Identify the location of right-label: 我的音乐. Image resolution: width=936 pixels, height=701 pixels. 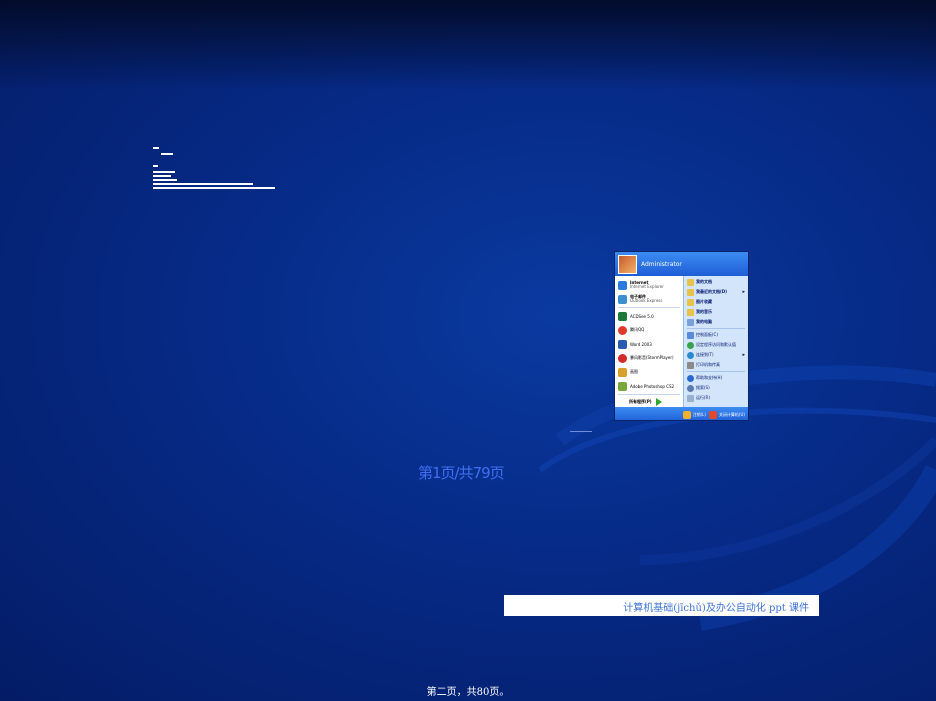
(704, 311).